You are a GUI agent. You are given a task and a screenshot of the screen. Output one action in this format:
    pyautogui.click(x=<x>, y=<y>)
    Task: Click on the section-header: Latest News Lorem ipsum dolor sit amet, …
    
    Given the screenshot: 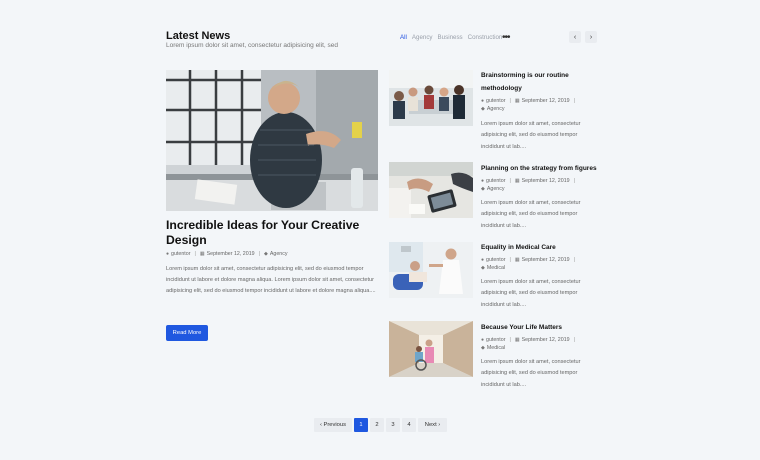 What is the action you would take?
    pyautogui.click(x=383, y=41)
    